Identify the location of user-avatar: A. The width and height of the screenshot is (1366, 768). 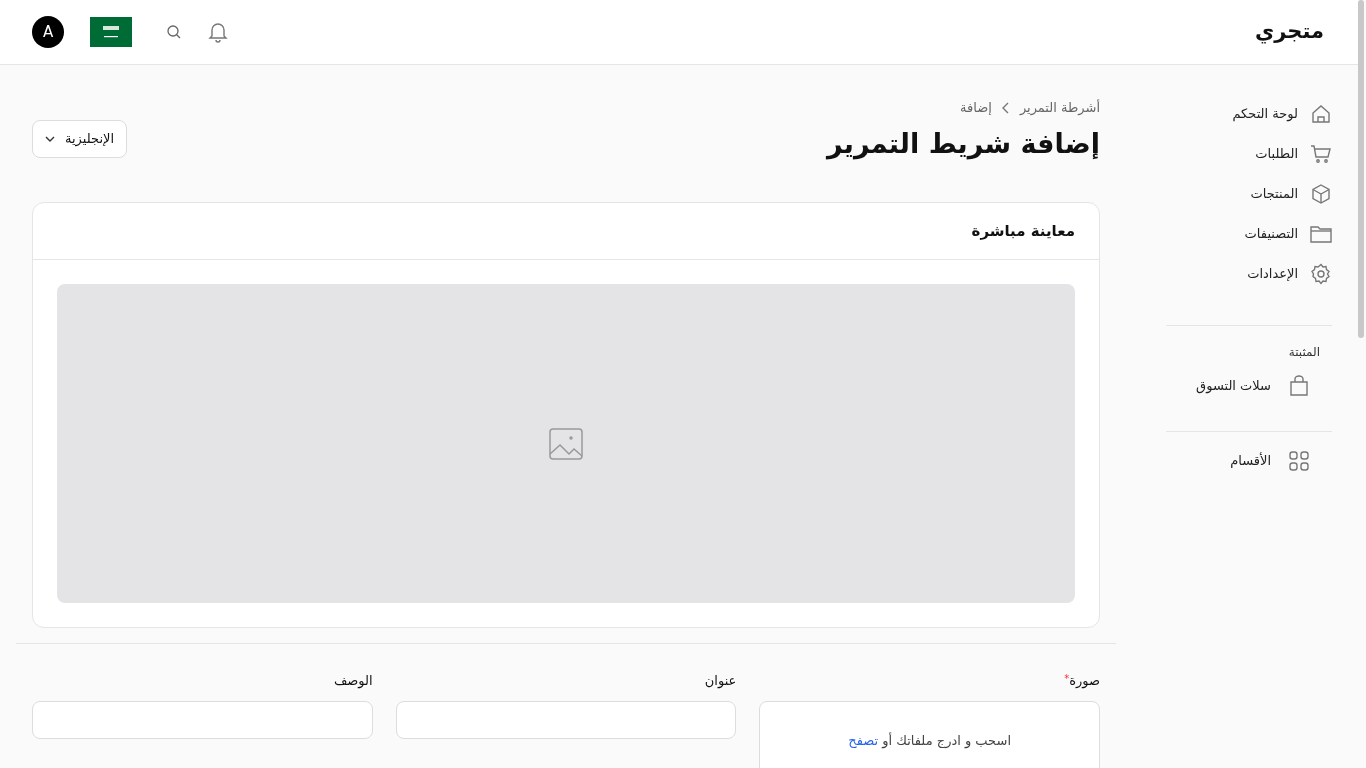
(48, 32).